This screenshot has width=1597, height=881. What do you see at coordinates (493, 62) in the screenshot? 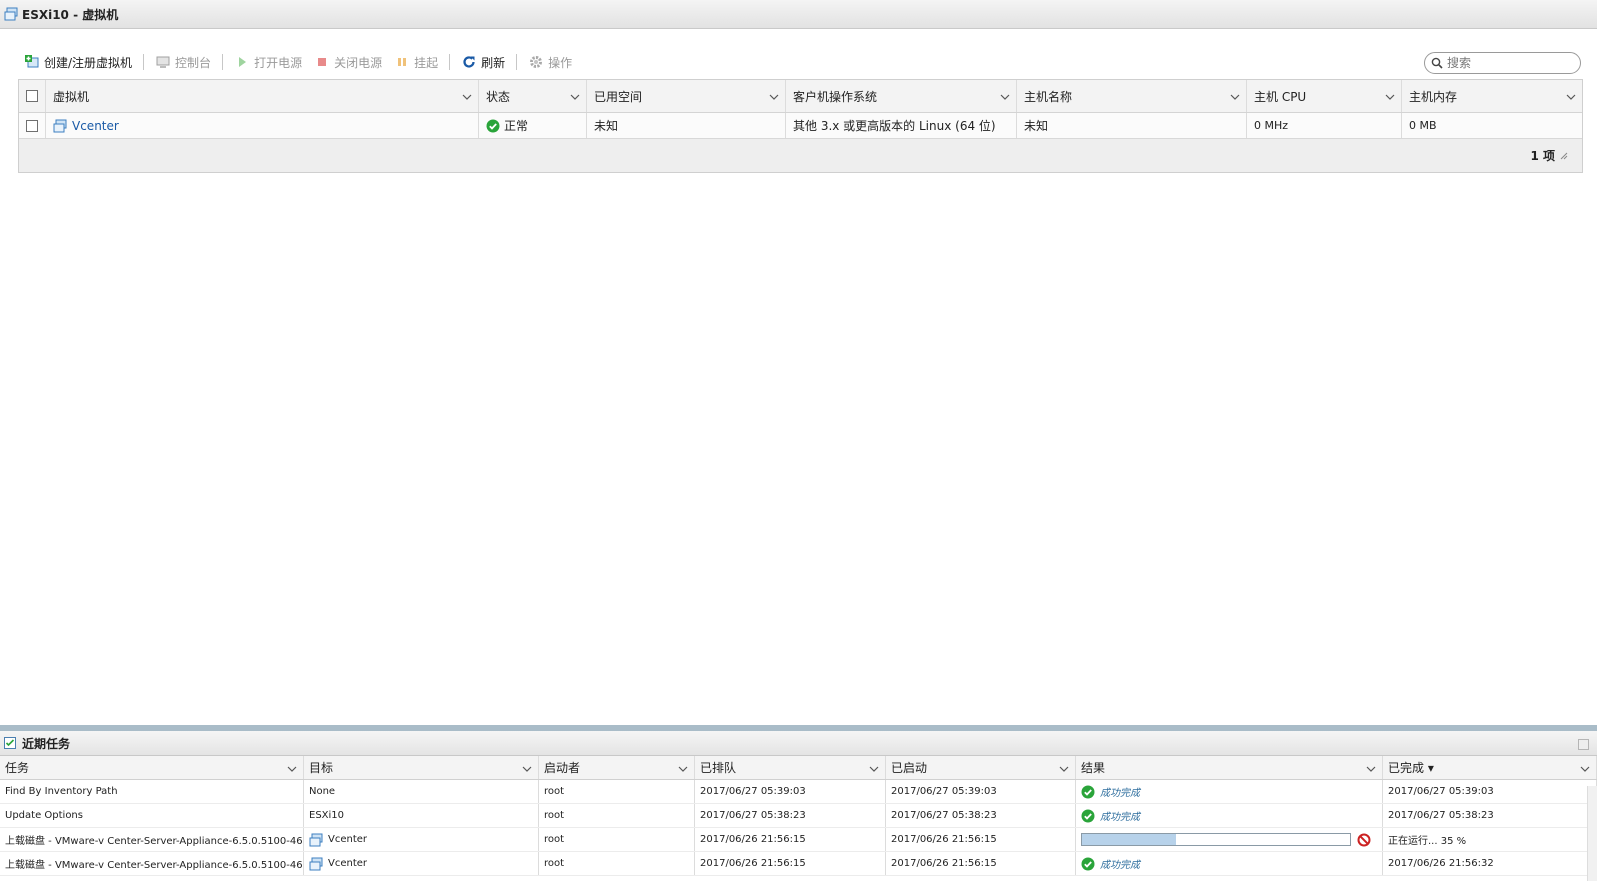
I see `refresh-label: 刷新` at bounding box center [493, 62].